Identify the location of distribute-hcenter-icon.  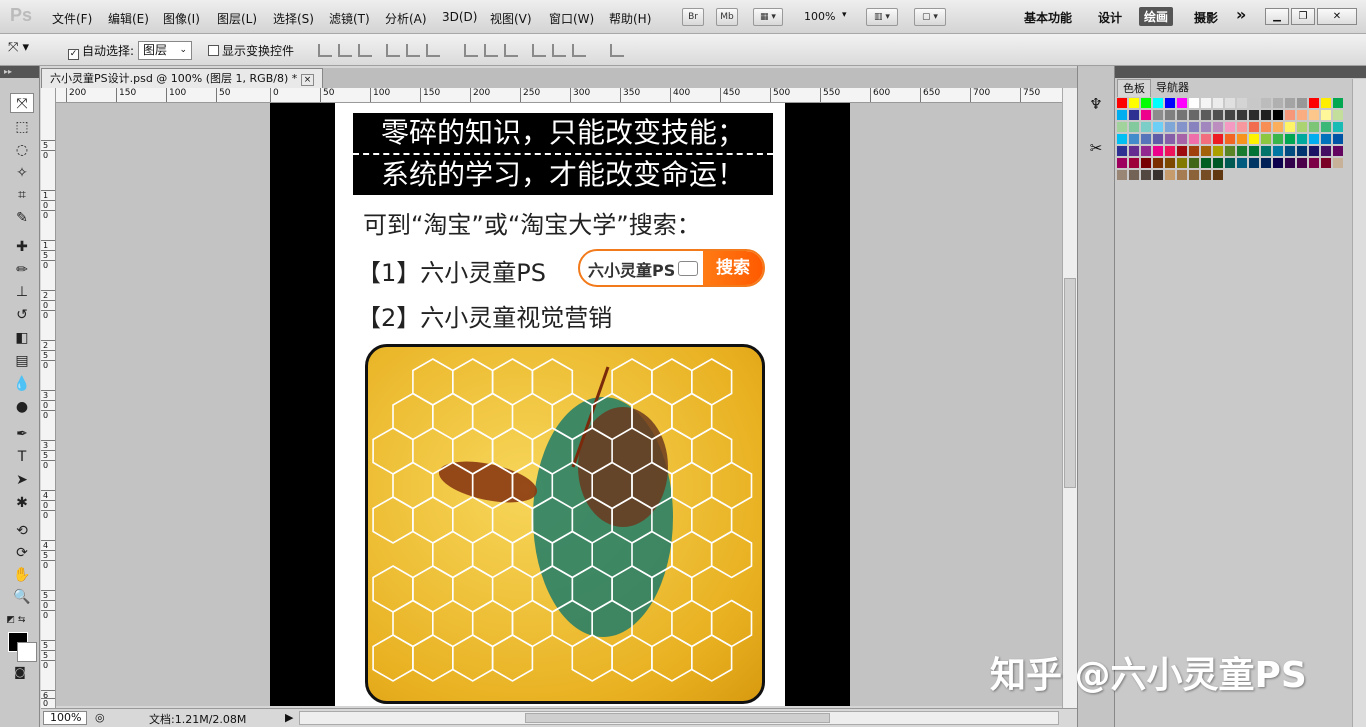
(559, 50).